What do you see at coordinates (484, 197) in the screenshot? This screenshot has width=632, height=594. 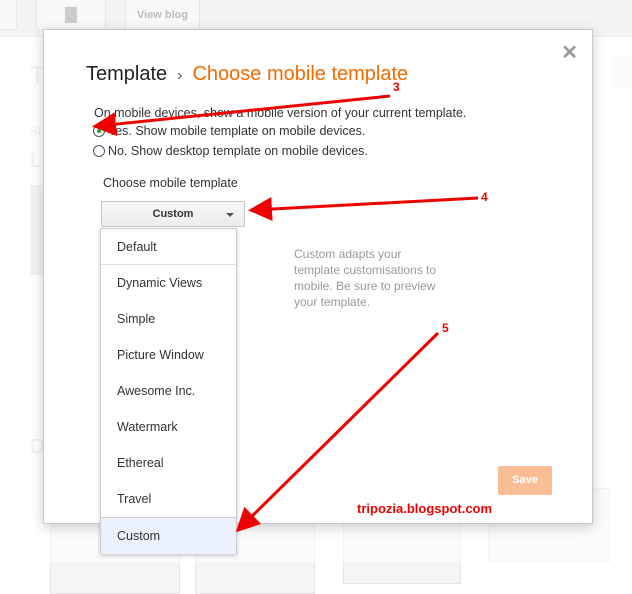 I see `step-4-label: 4` at bounding box center [484, 197].